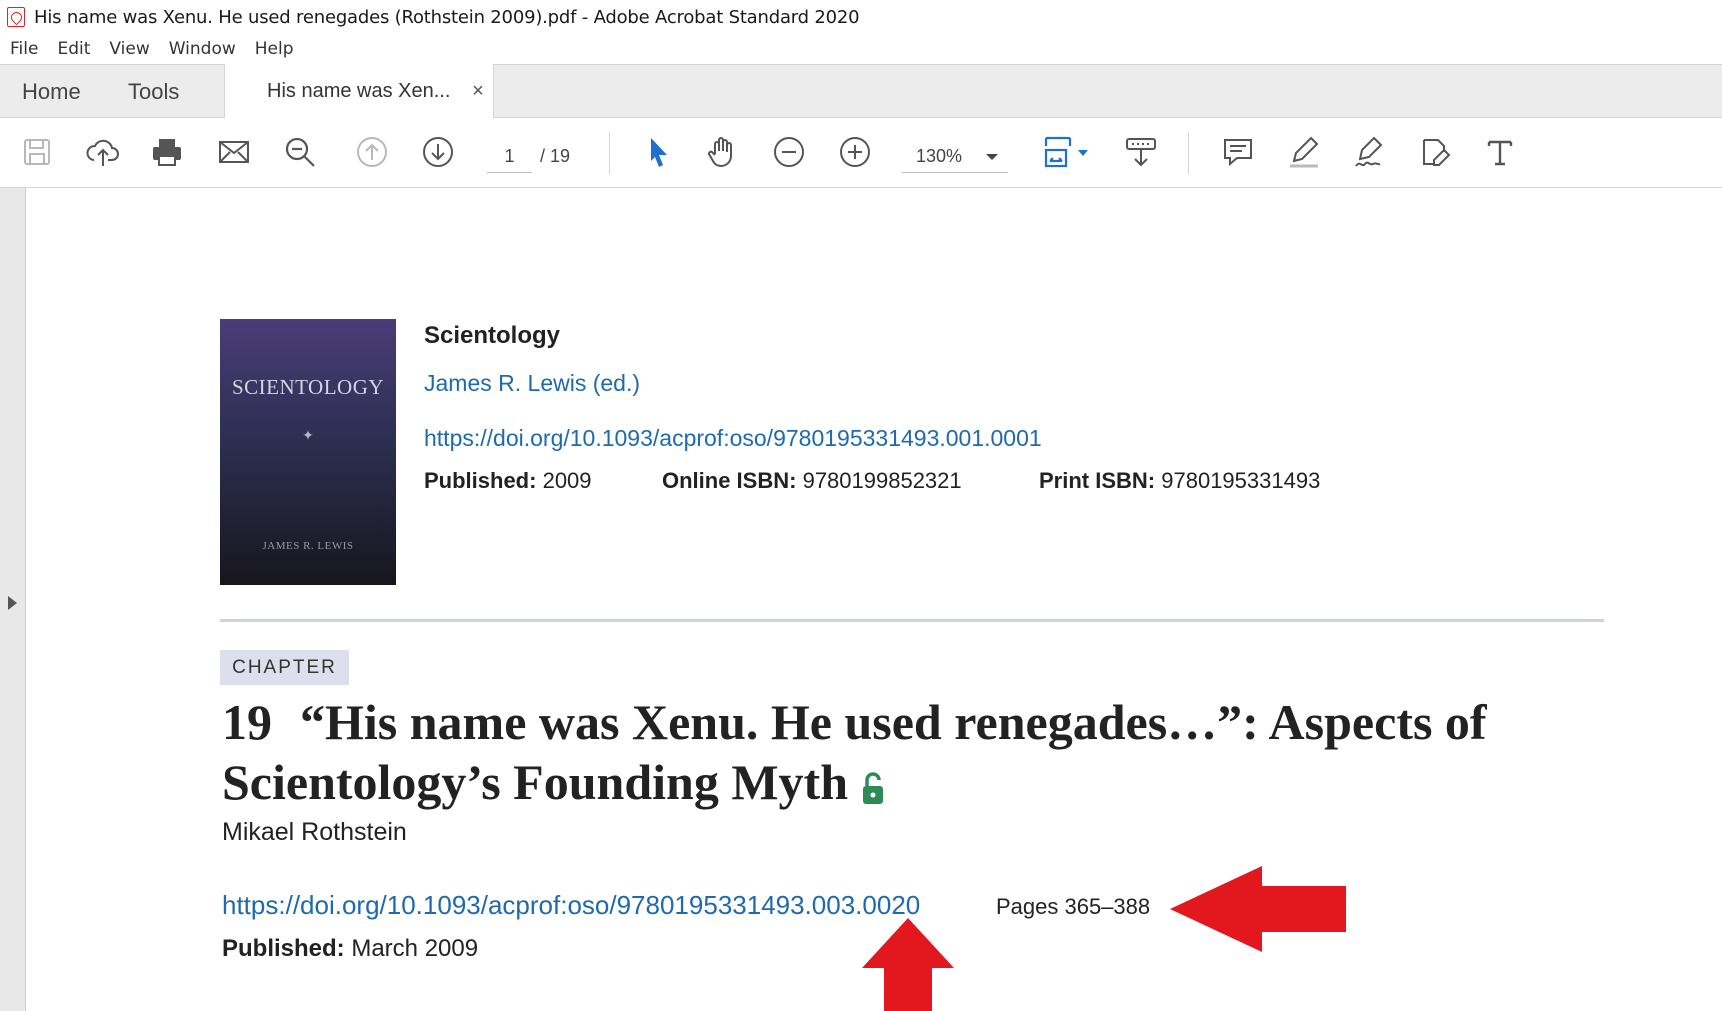 The height and width of the screenshot is (1011, 1722). What do you see at coordinates (555, 156) in the screenshot?
I see `page-total: / 19` at bounding box center [555, 156].